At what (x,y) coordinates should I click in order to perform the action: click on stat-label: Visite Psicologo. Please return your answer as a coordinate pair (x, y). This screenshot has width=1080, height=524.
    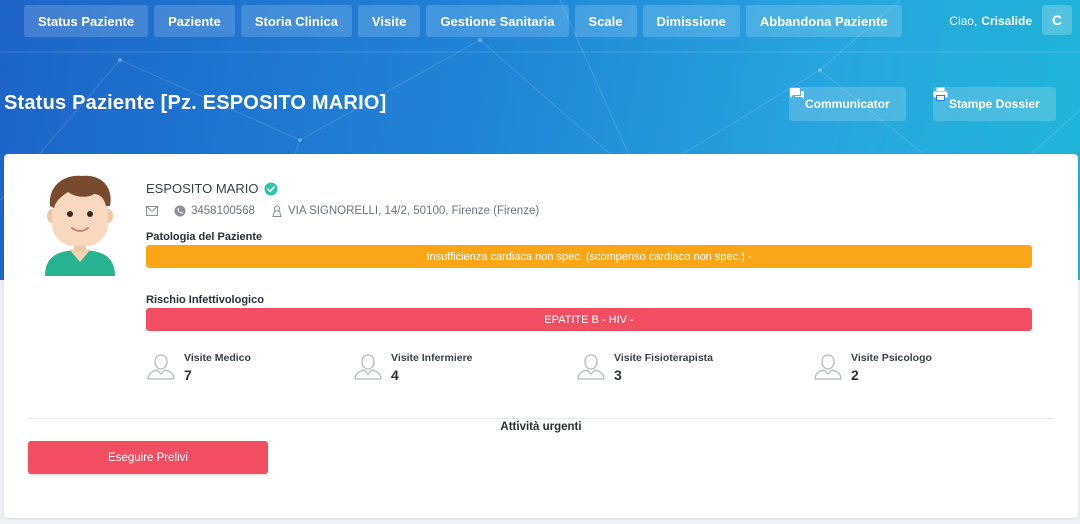
    Looking at the image, I should click on (891, 358).